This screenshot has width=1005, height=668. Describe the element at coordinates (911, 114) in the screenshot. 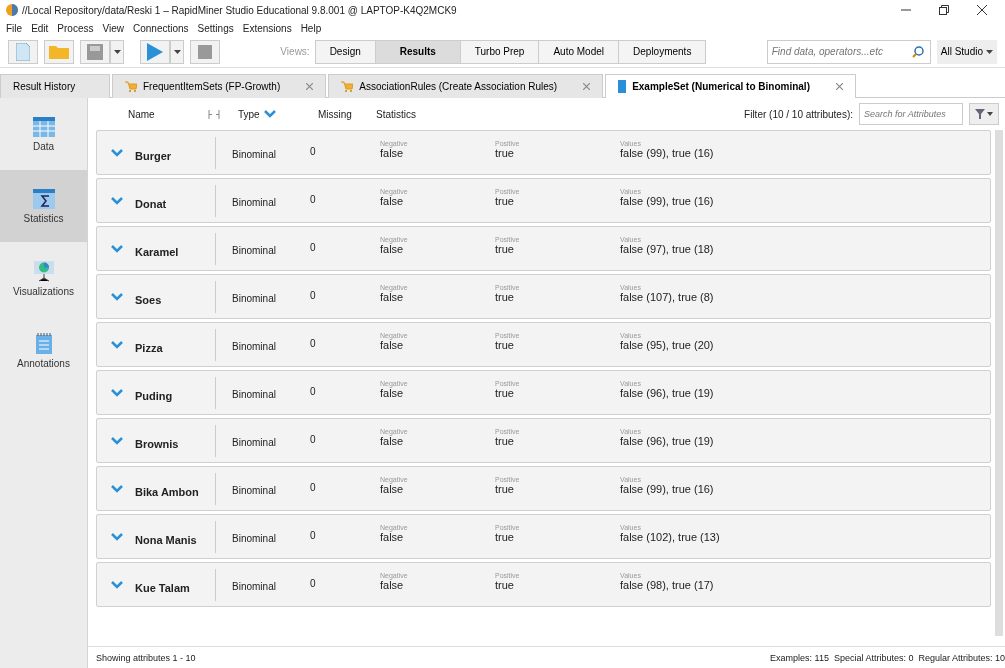

I see `attribute-search-field: Search for Attributes` at that location.